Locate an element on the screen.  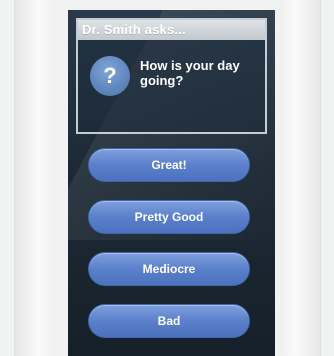
background-panel-right is located at coordinates (300, 178).